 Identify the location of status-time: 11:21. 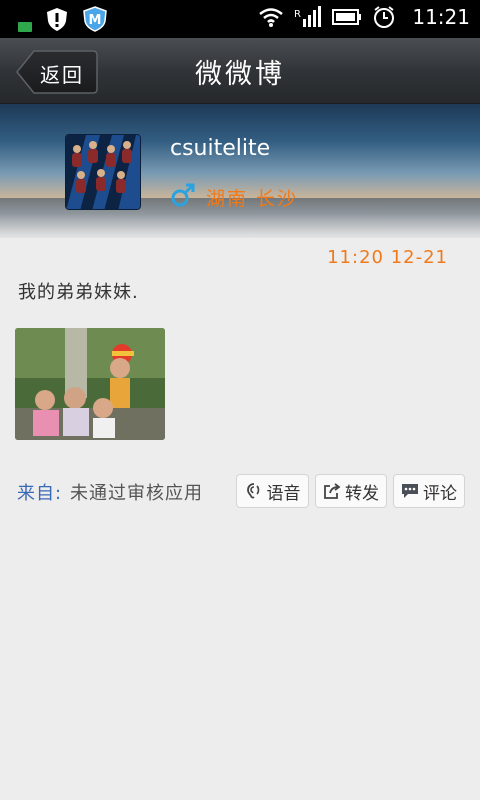
(441, 17).